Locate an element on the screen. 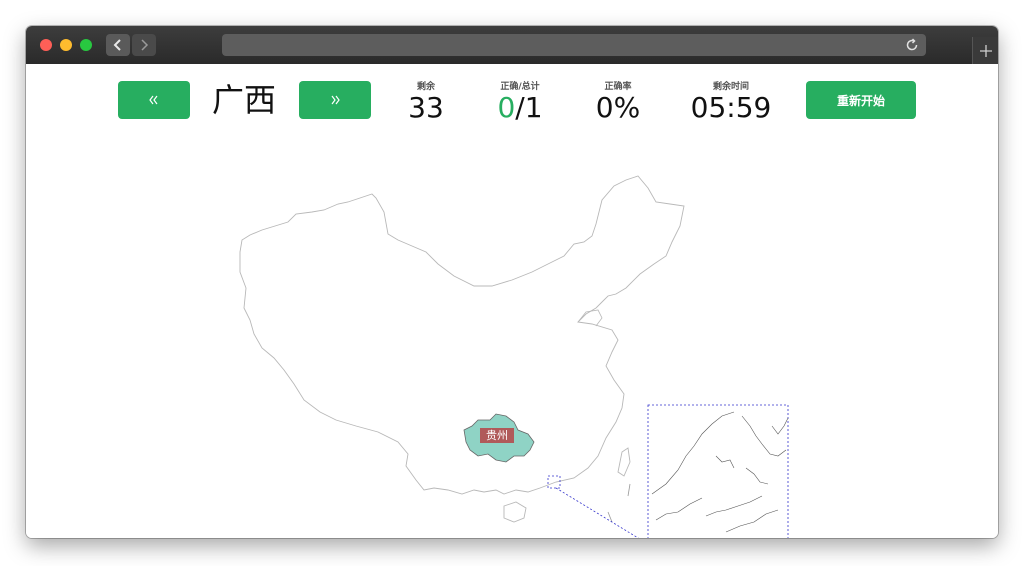 Image resolution: width=1024 pixels, height=566 pixels. reload-icon is located at coordinates (912, 45).